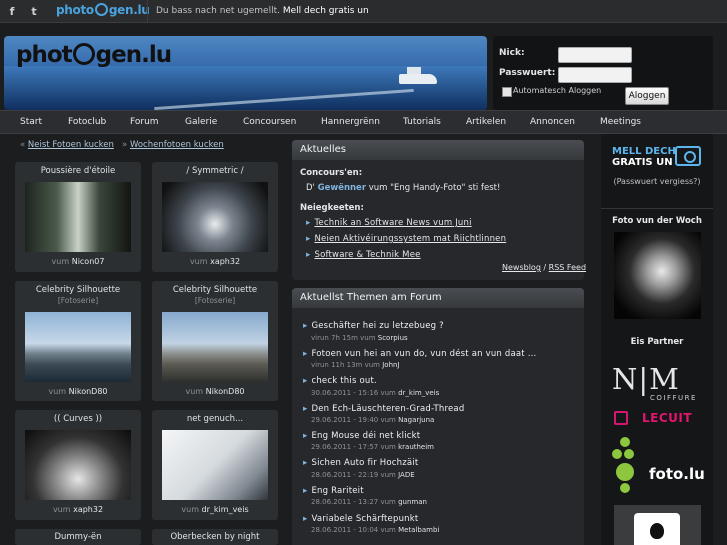  Describe the element at coordinates (552, 122) in the screenshot. I see `nav-annoncen: Annoncen` at that location.